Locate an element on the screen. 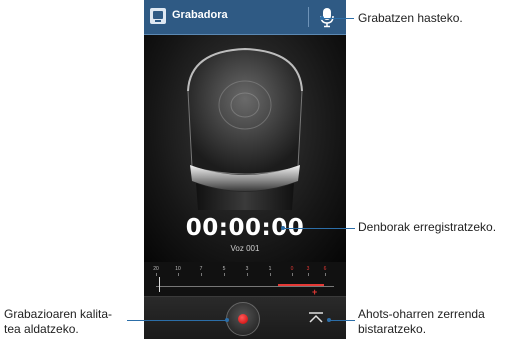  record-dot-icon is located at coordinates (243, 319).